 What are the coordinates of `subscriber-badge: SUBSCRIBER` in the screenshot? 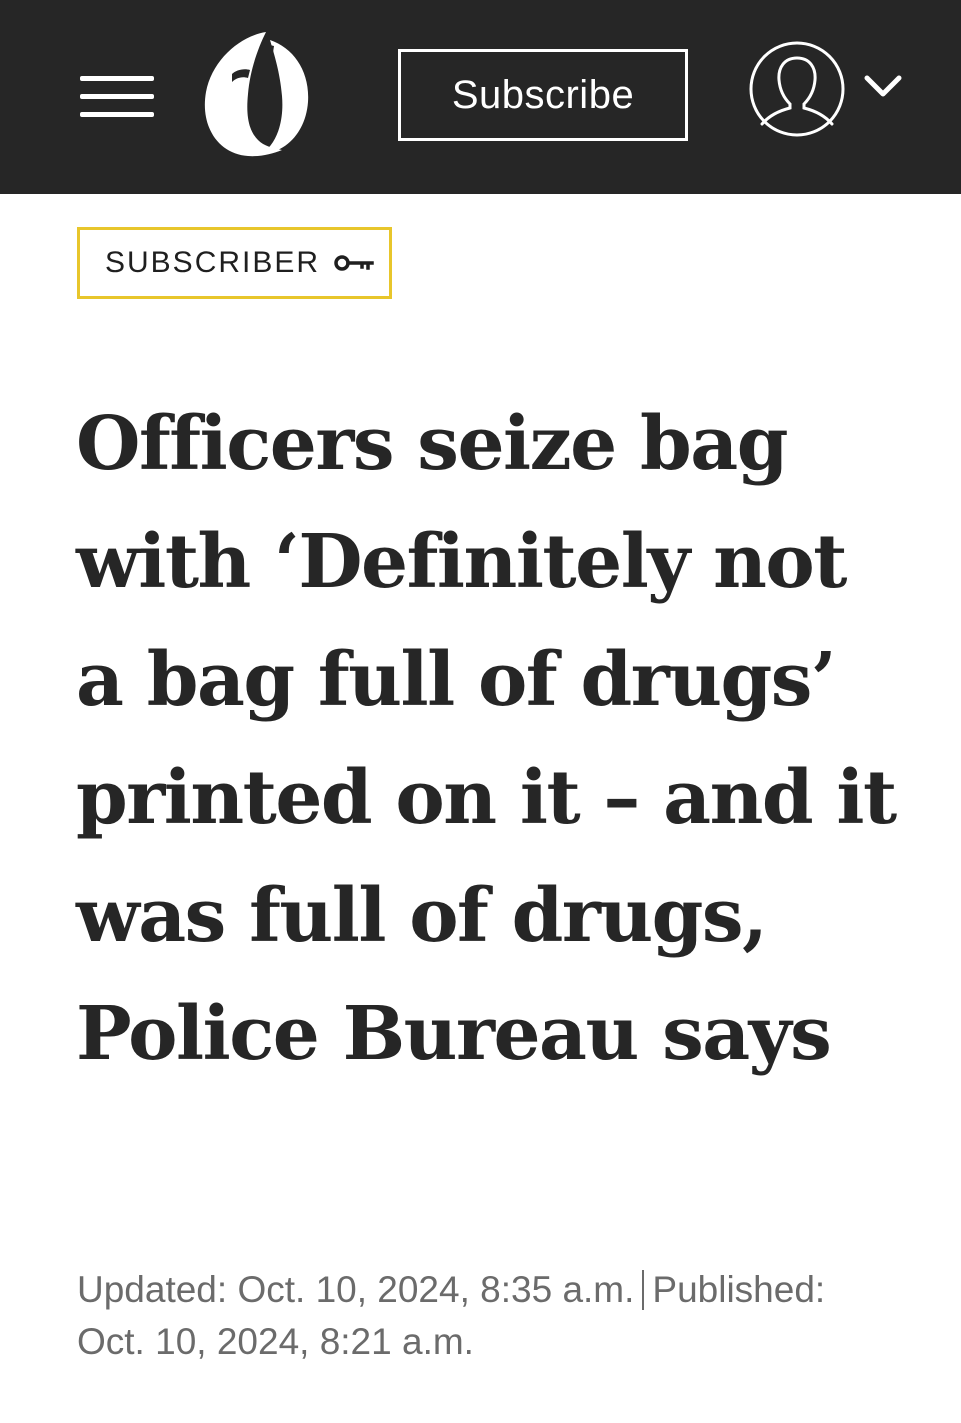 It's located at (234, 263).